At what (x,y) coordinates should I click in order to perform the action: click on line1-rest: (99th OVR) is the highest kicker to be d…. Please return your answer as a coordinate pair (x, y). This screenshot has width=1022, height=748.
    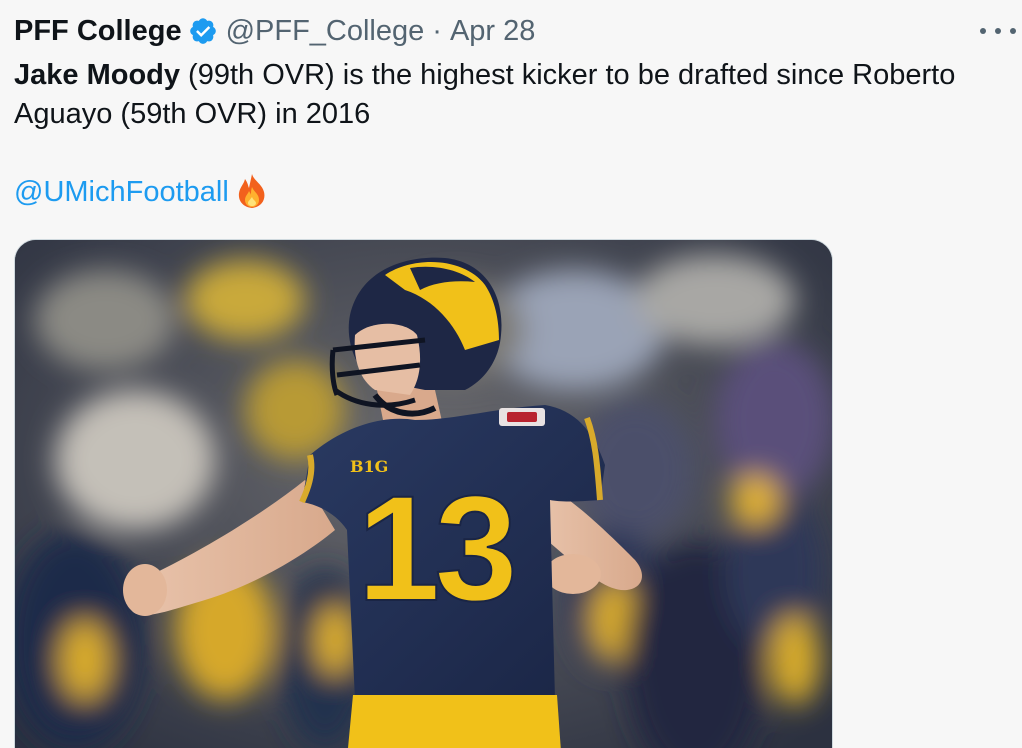
    Looking at the image, I should click on (568, 75).